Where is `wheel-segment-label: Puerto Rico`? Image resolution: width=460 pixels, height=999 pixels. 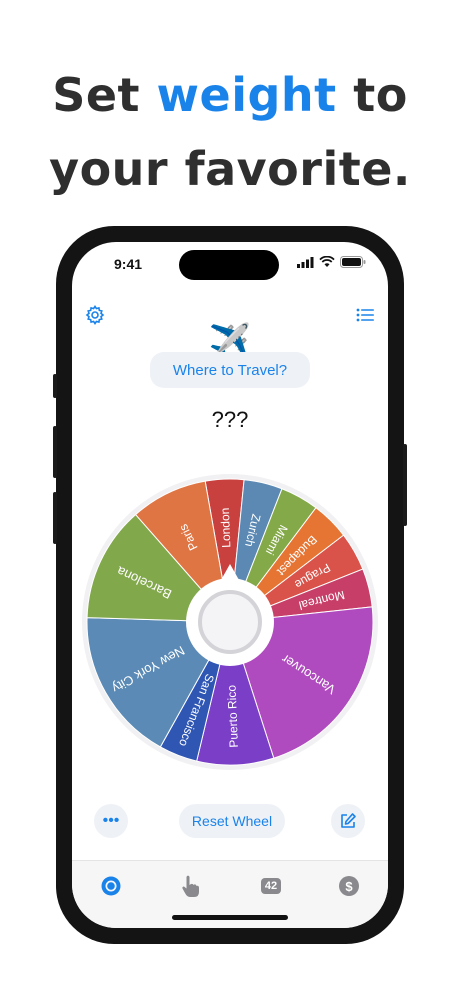
wheel-segment-label: Puerto Rico is located at coordinates (233, 716).